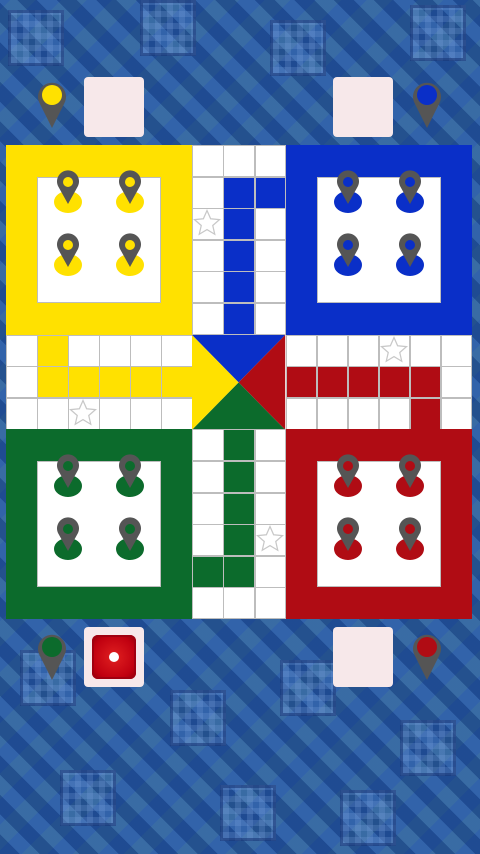 The image size is (480, 854). What do you see at coordinates (270, 192) in the screenshot?
I see `blue-start-cell` at bounding box center [270, 192].